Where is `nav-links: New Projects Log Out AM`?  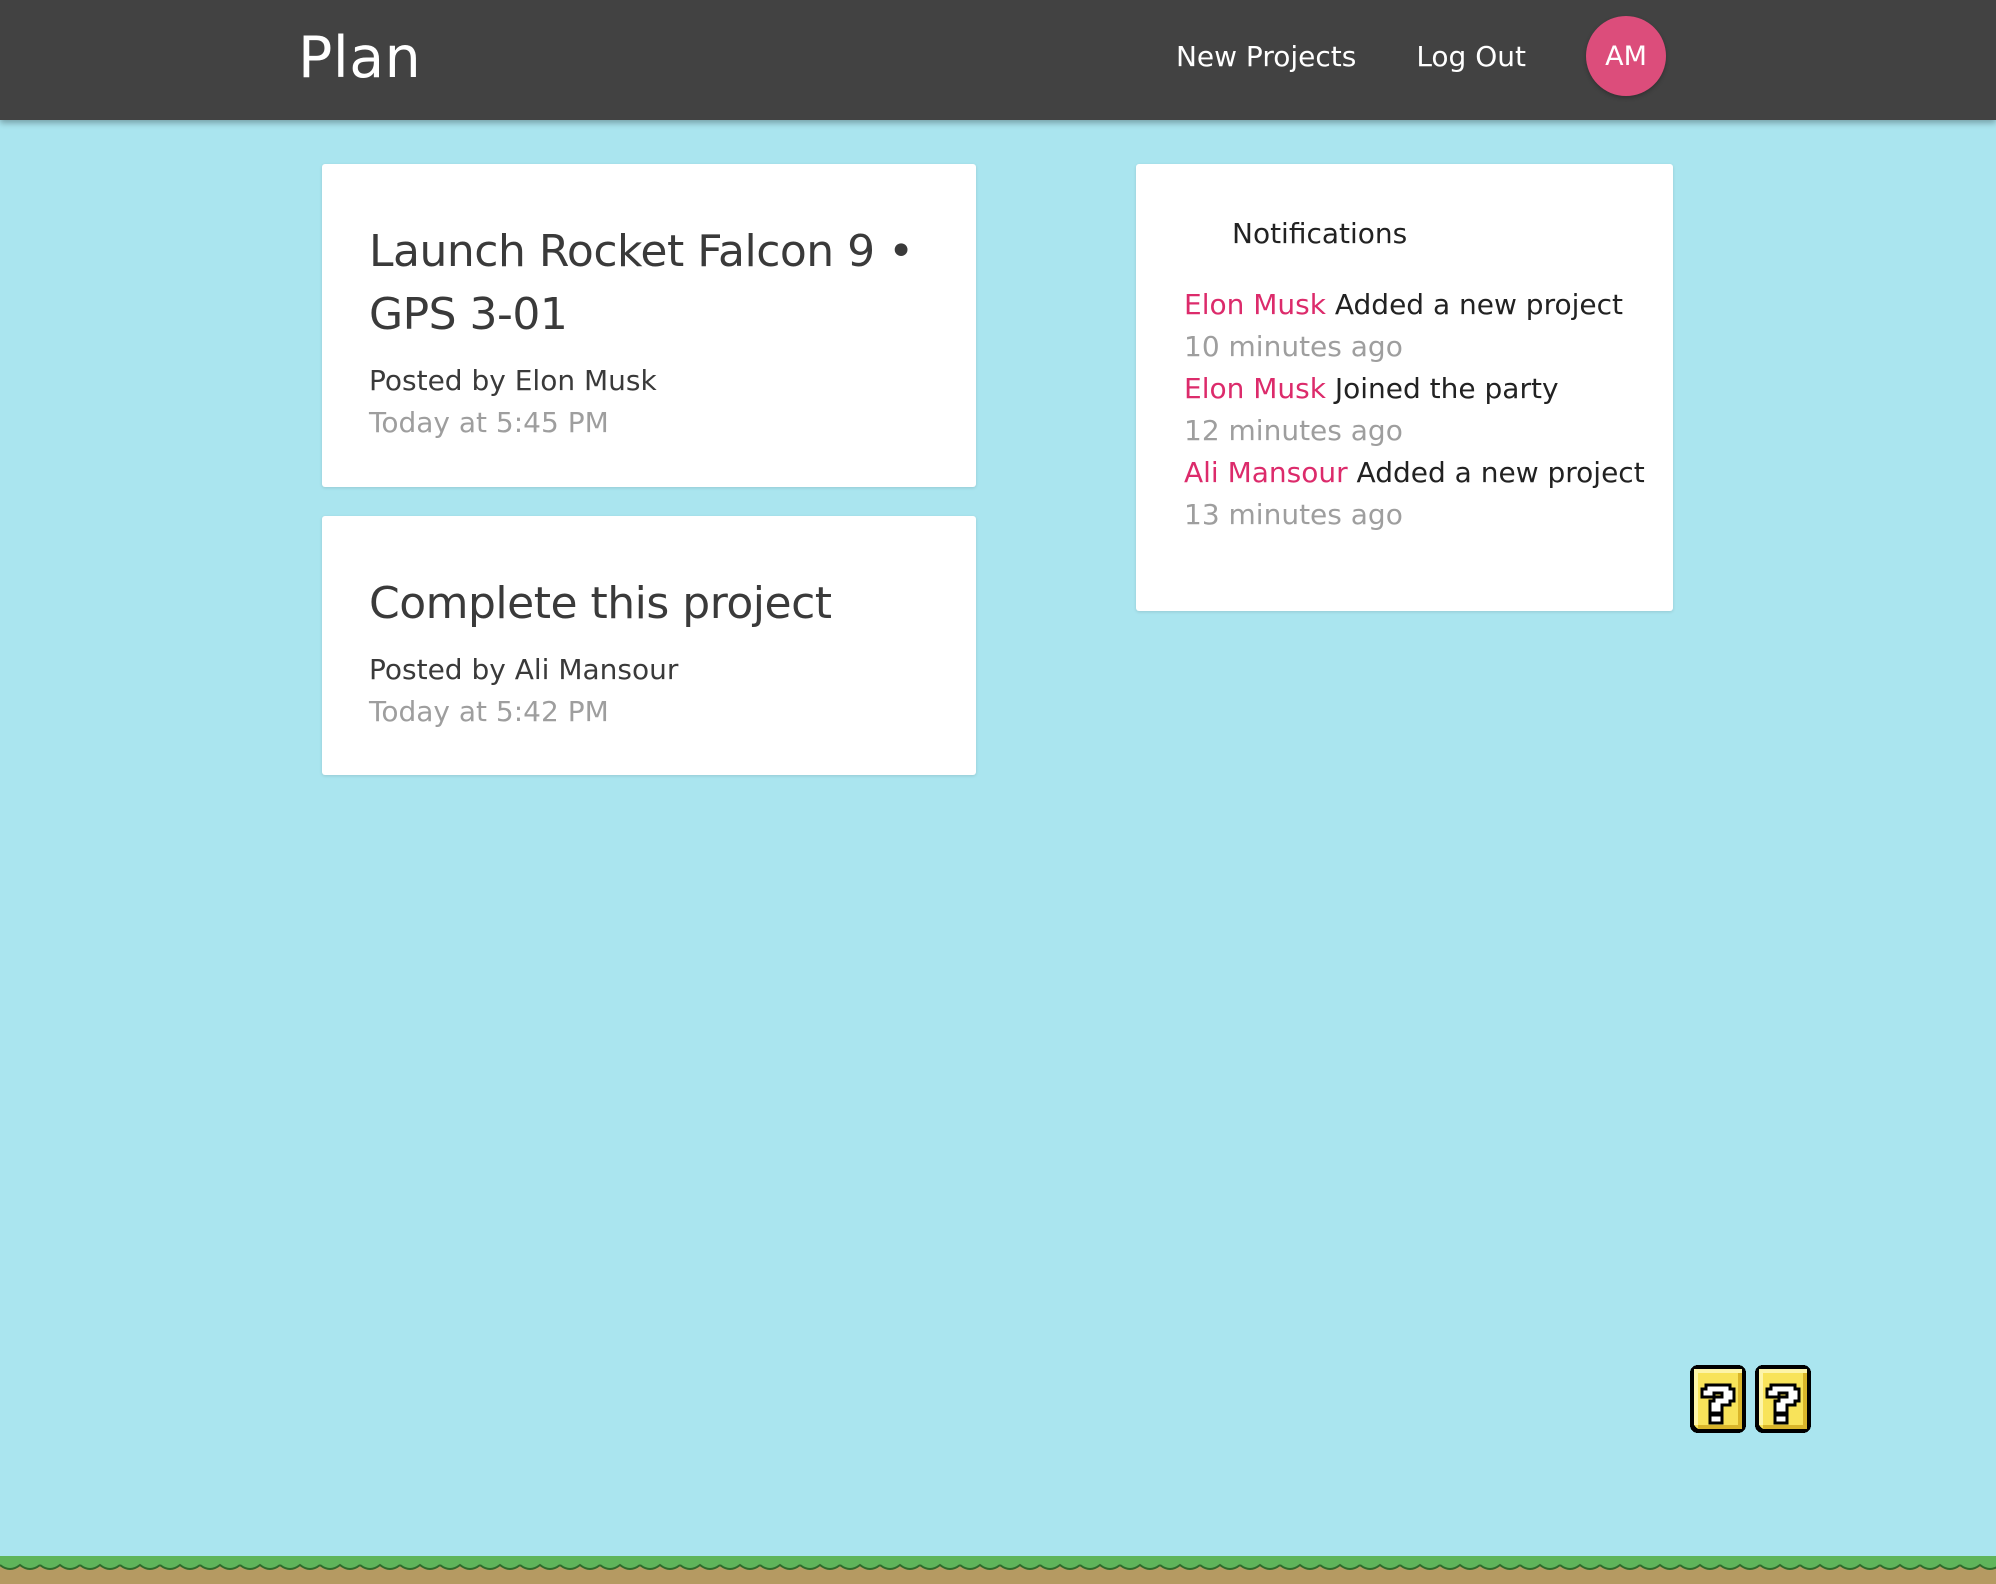
nav-links: New Projects Log Out AM is located at coordinates (1391, 56).